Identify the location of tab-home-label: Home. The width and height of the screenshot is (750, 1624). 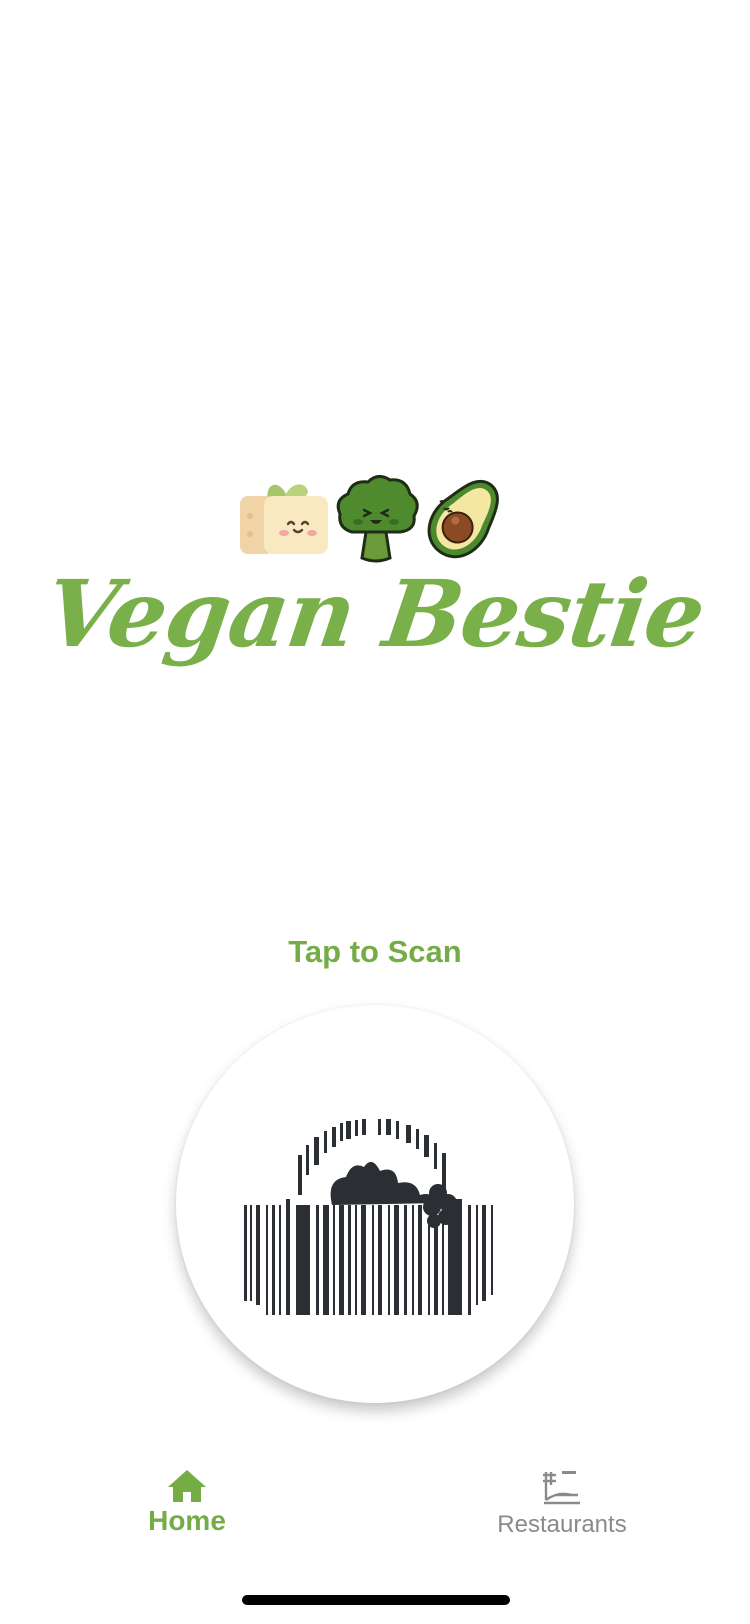
(187, 1520).